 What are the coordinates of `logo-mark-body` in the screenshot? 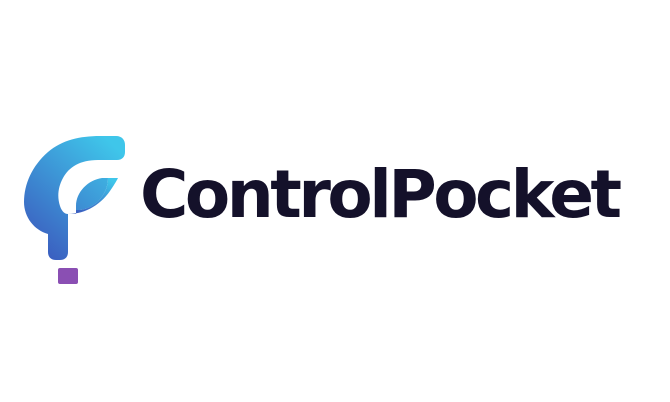 It's located at (74, 198).